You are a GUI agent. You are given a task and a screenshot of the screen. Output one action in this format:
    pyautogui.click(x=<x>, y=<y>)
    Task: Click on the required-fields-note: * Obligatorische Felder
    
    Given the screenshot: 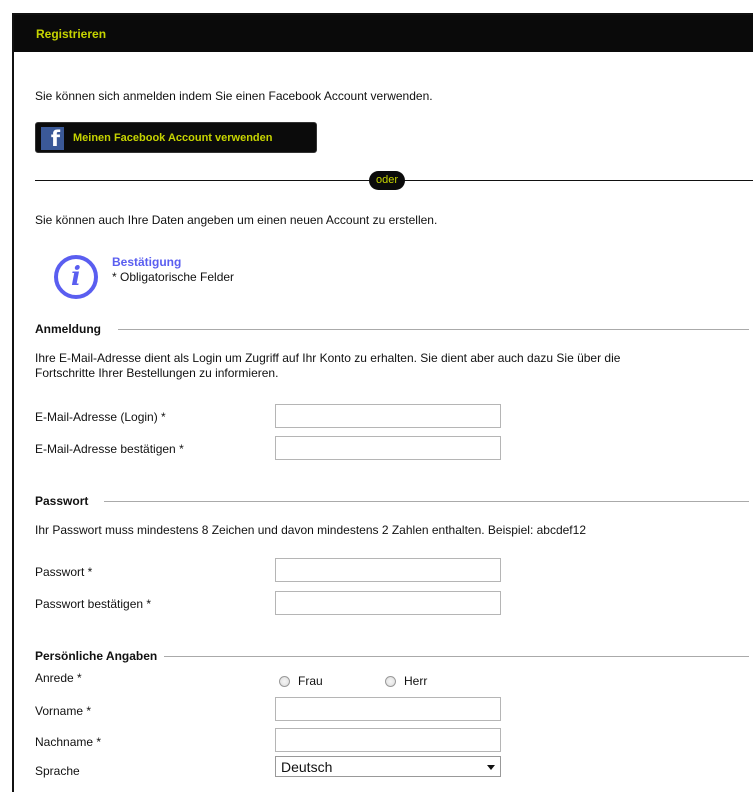 What is the action you would take?
    pyautogui.click(x=173, y=277)
    